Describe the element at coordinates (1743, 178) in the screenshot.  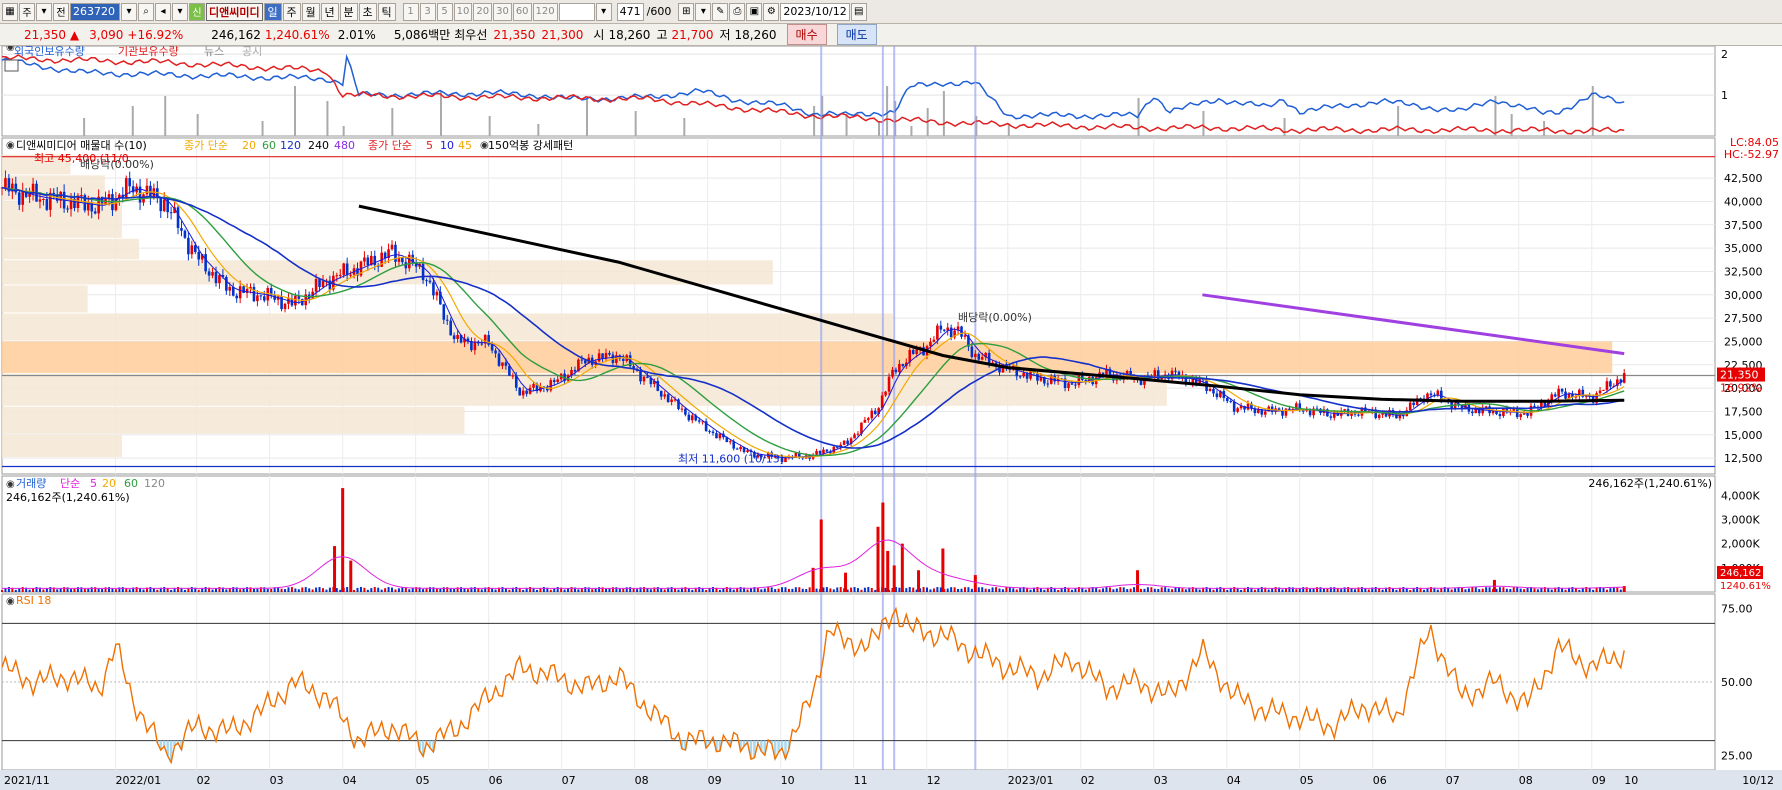
I see `price-y-tick: 42,500` at that location.